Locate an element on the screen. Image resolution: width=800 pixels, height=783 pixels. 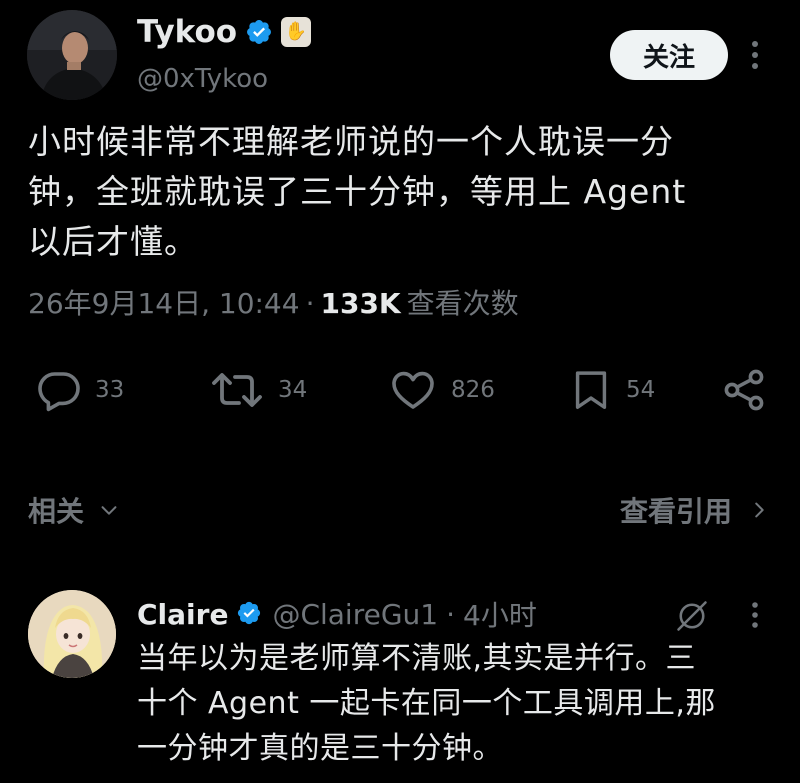
tweet-meta: 26年9月14日, 10:44 · 133K 查看次数 is located at coordinates (273, 302).